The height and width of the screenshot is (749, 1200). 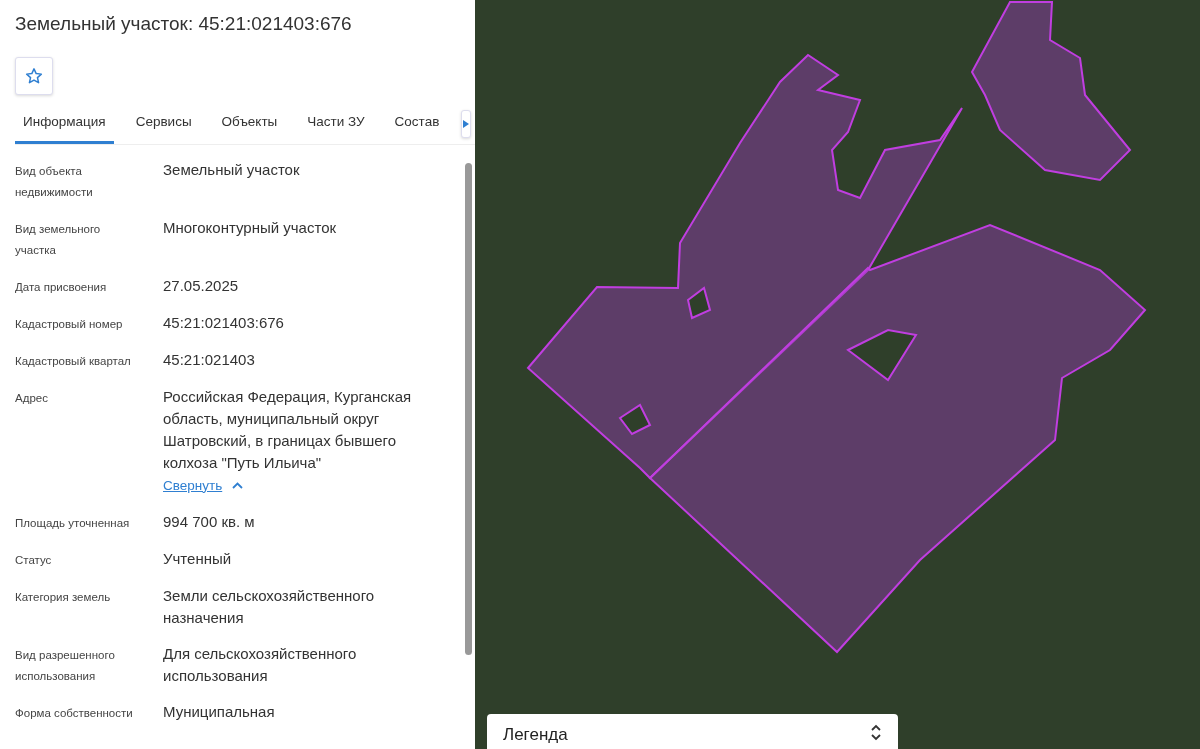 What do you see at coordinates (209, 359) in the screenshot?
I see `property-value: 45:21:021403` at bounding box center [209, 359].